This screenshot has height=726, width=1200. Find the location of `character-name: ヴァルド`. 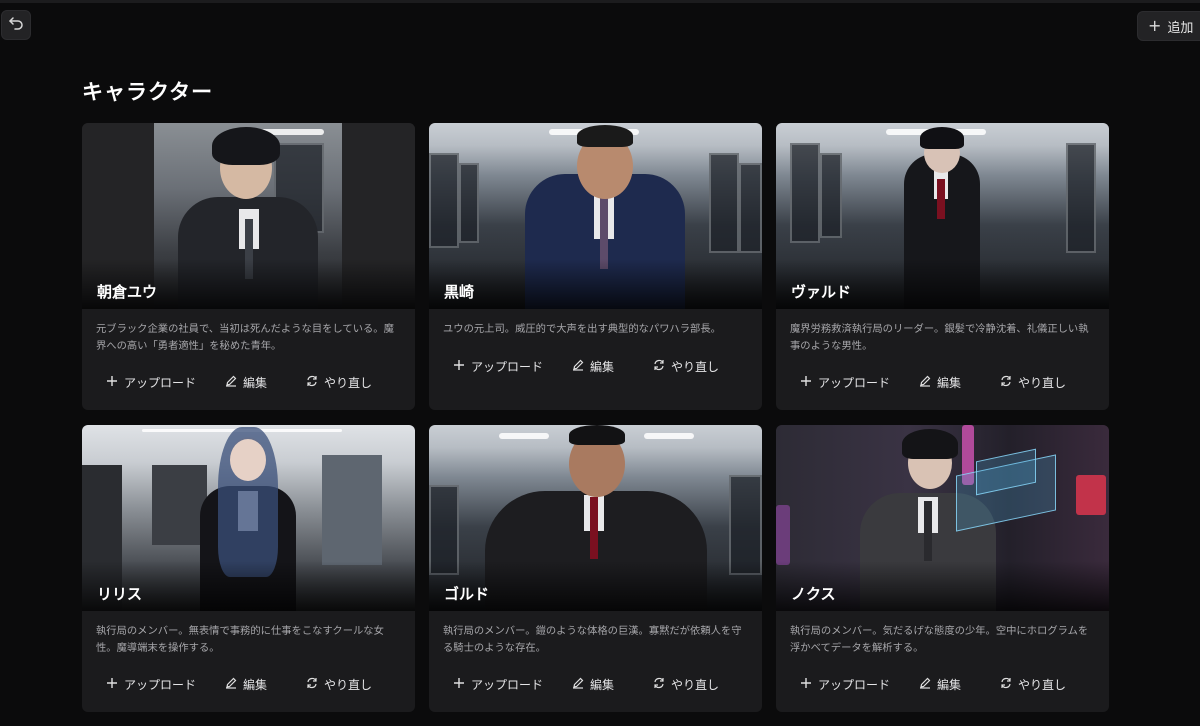

character-name: ヴァルド is located at coordinates (821, 292).